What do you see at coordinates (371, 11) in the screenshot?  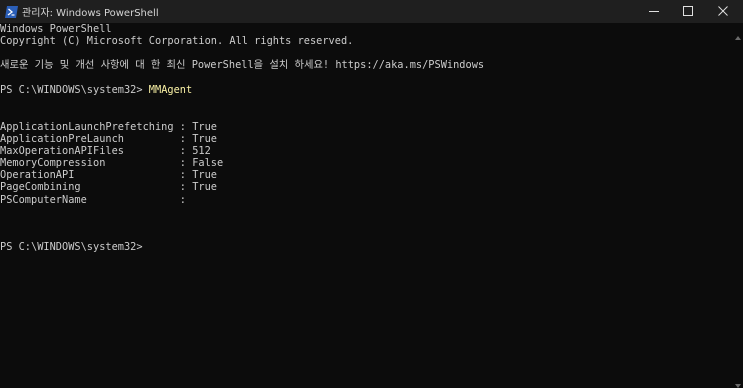 I see `title-bar: 관리자: Windows PowerShell` at bounding box center [371, 11].